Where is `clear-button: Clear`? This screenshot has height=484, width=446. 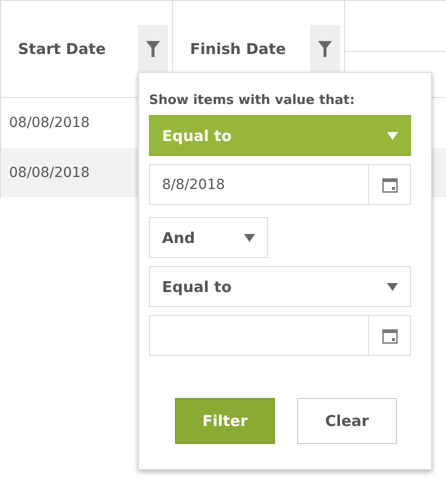
clear-button: Clear is located at coordinates (347, 421).